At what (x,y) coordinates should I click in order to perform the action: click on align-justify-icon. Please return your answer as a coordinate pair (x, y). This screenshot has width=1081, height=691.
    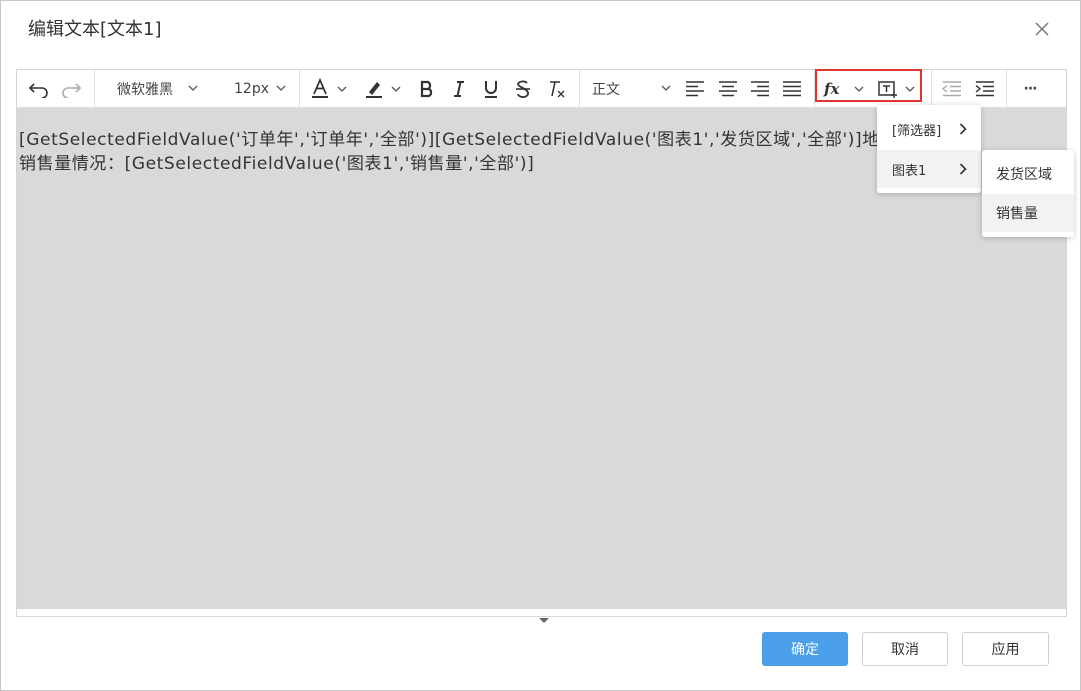
    Looking at the image, I should click on (792, 88).